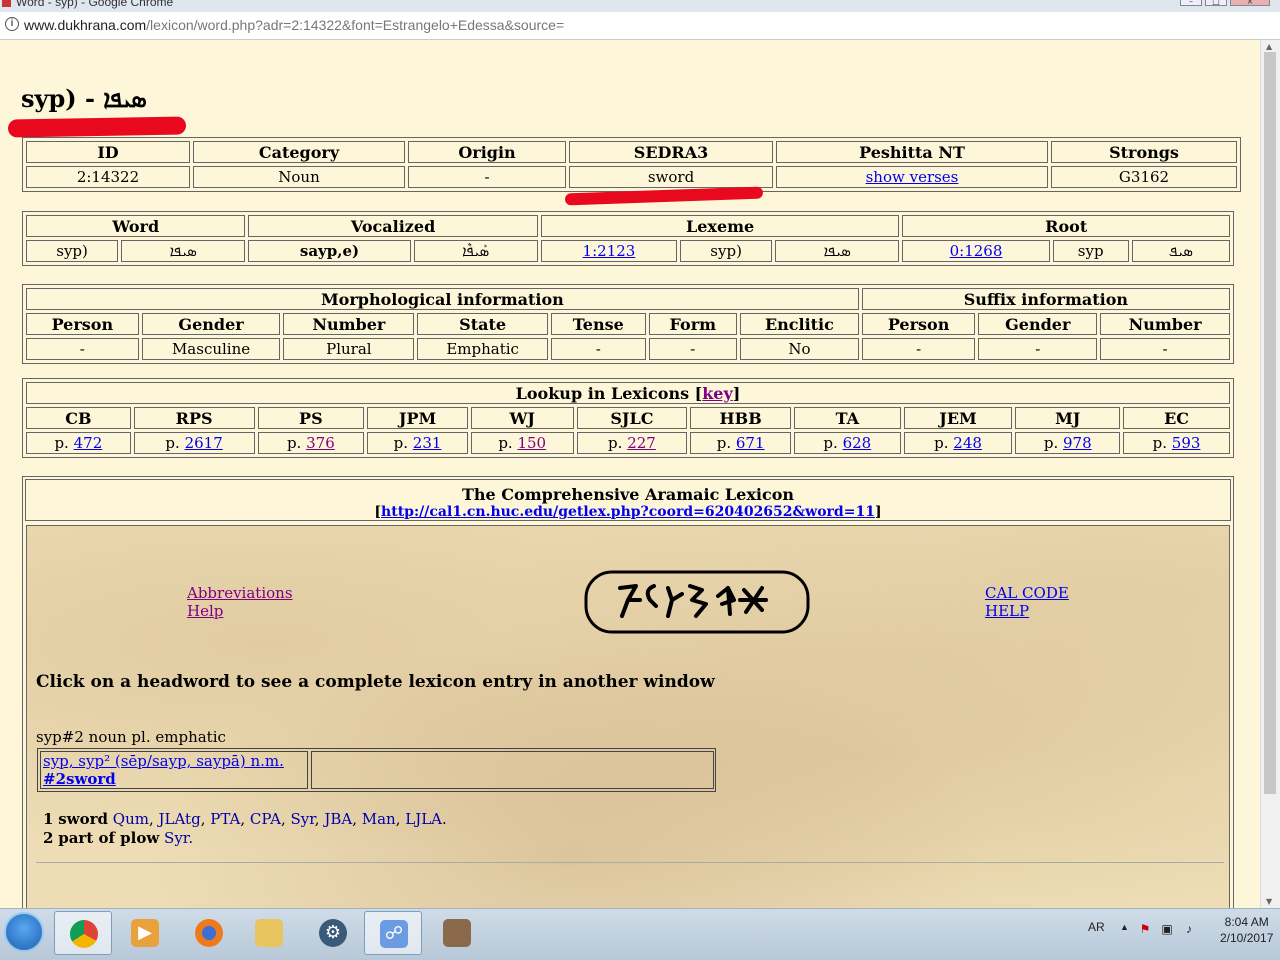  Describe the element at coordinates (194, 418) in the screenshot. I see `lexicon-header-cell: RPS` at that location.